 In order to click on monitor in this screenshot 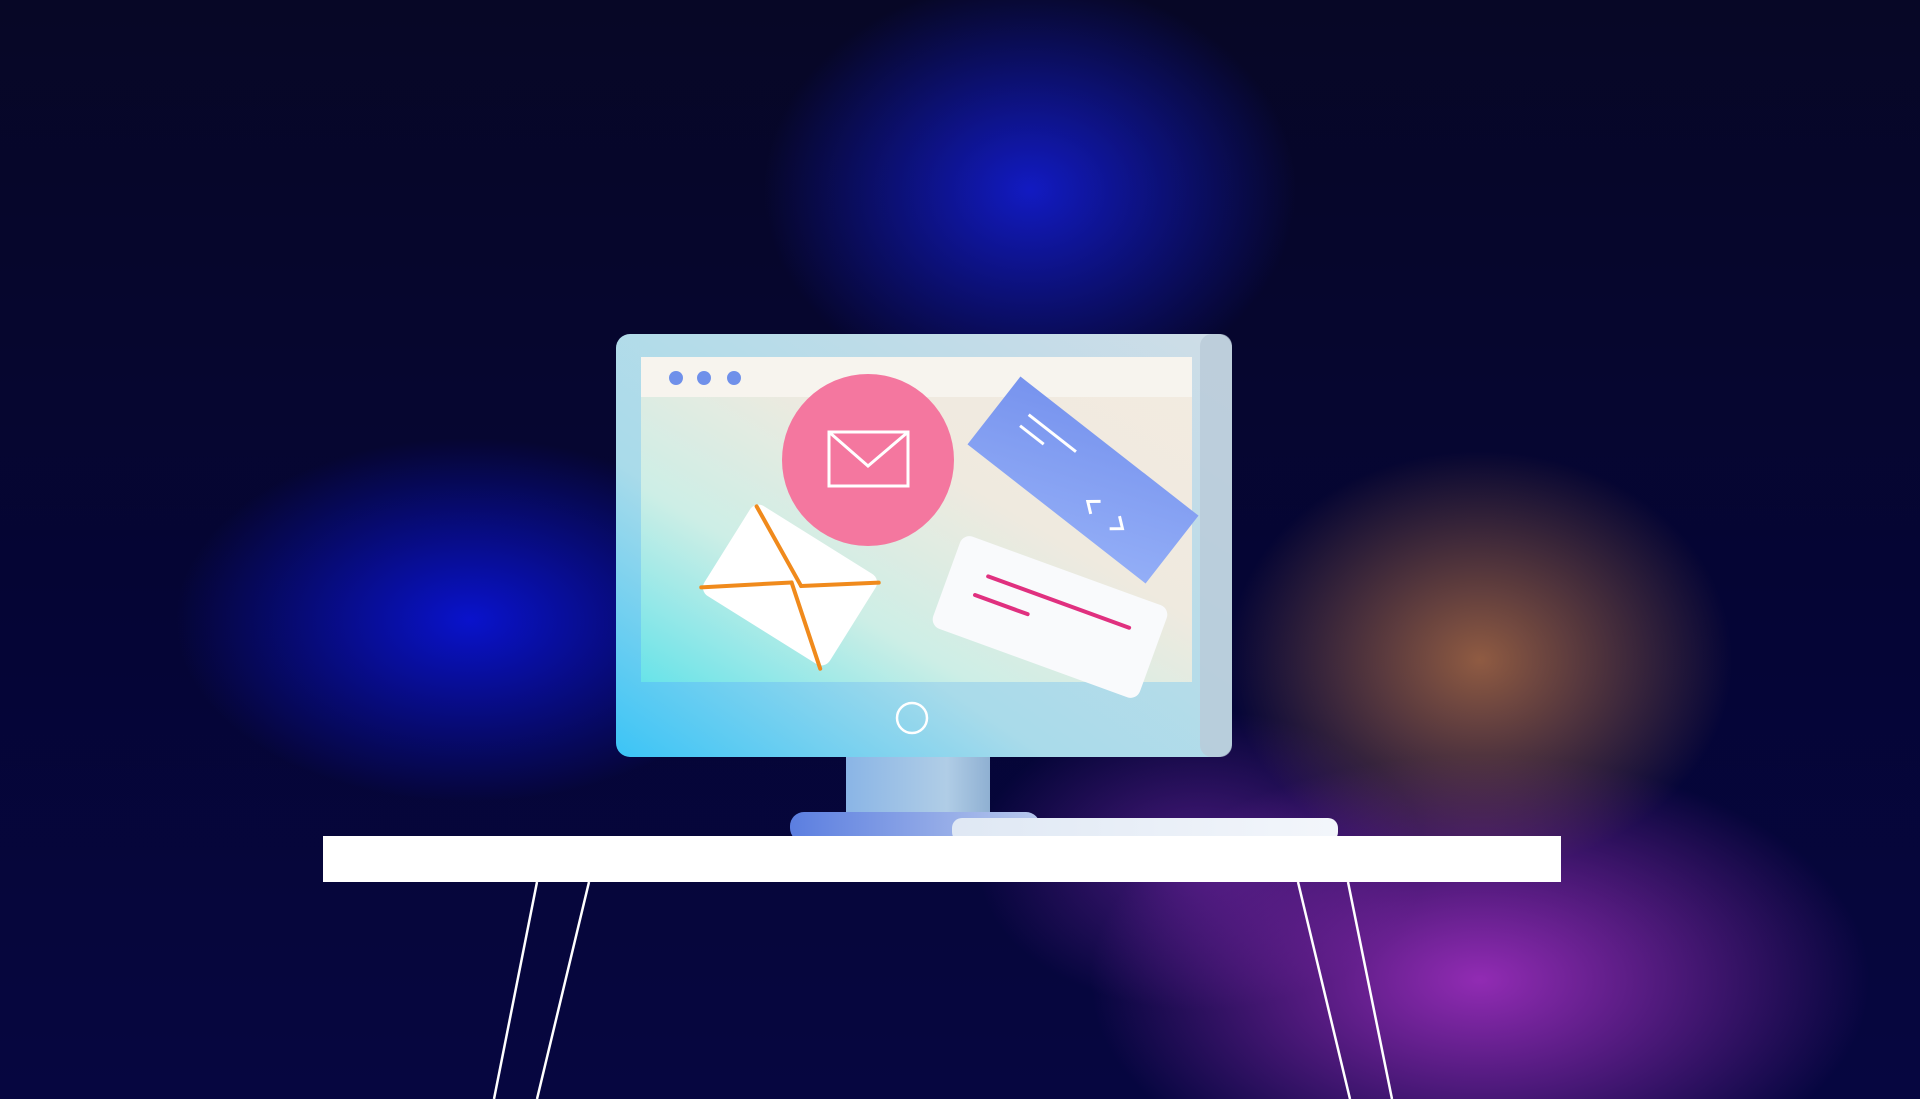, I will do `click(924, 545)`.